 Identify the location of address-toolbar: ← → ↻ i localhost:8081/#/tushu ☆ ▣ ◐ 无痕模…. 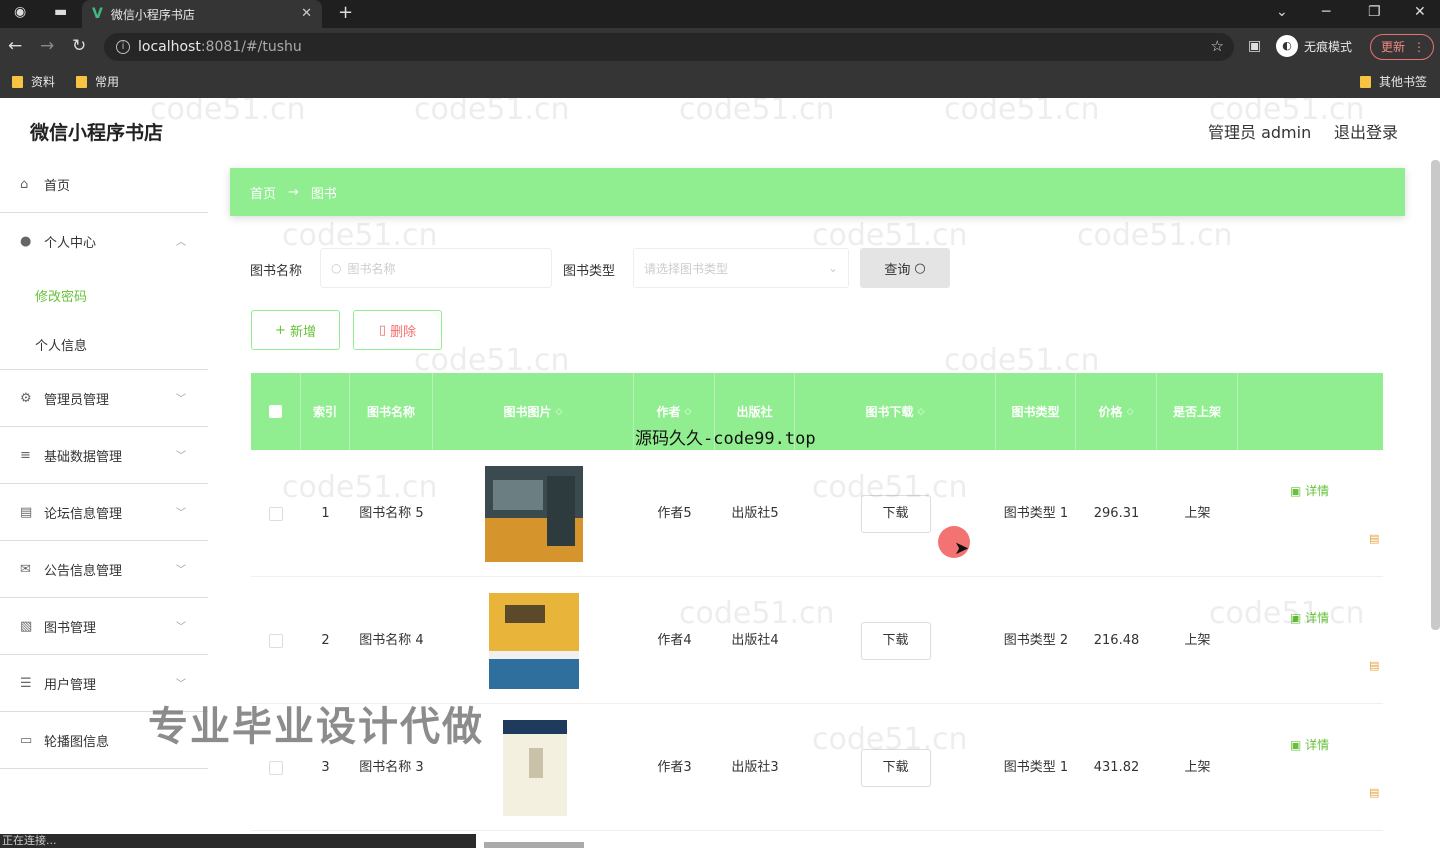
(720, 47).